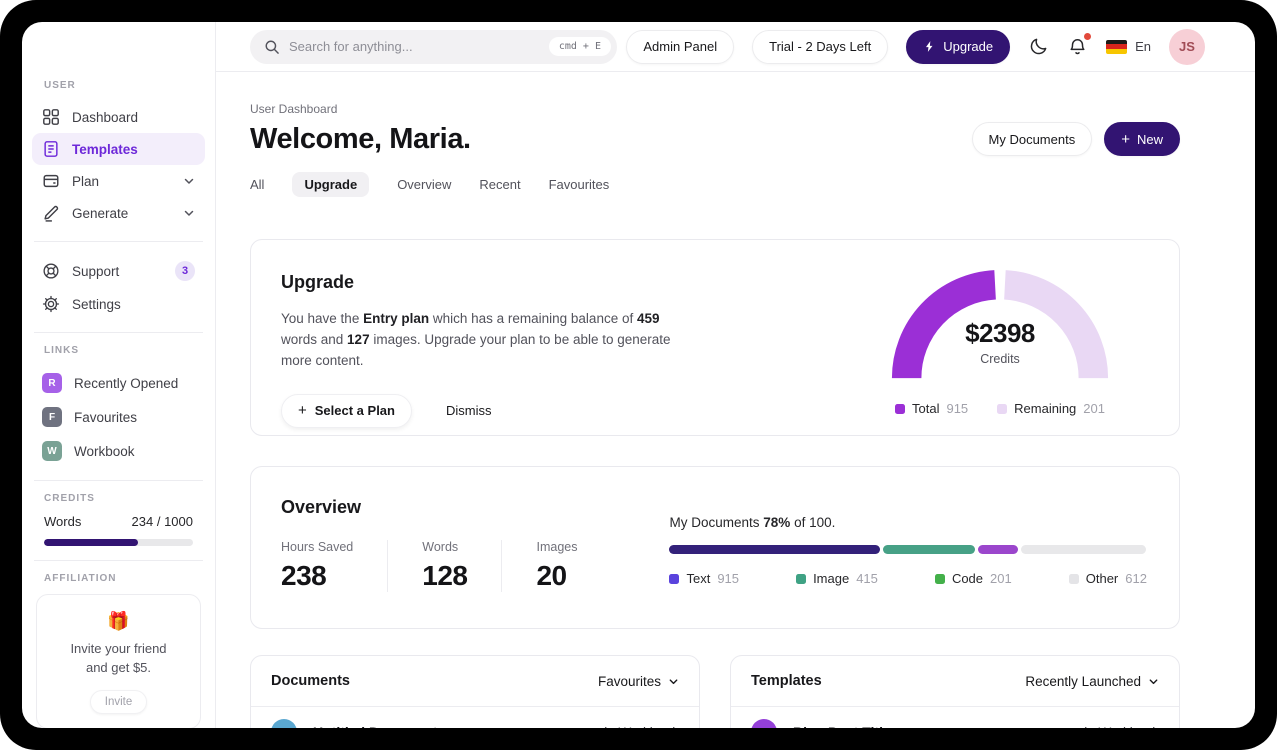 The image size is (1277, 750). I want to click on tab-overview: Overview, so click(424, 184).